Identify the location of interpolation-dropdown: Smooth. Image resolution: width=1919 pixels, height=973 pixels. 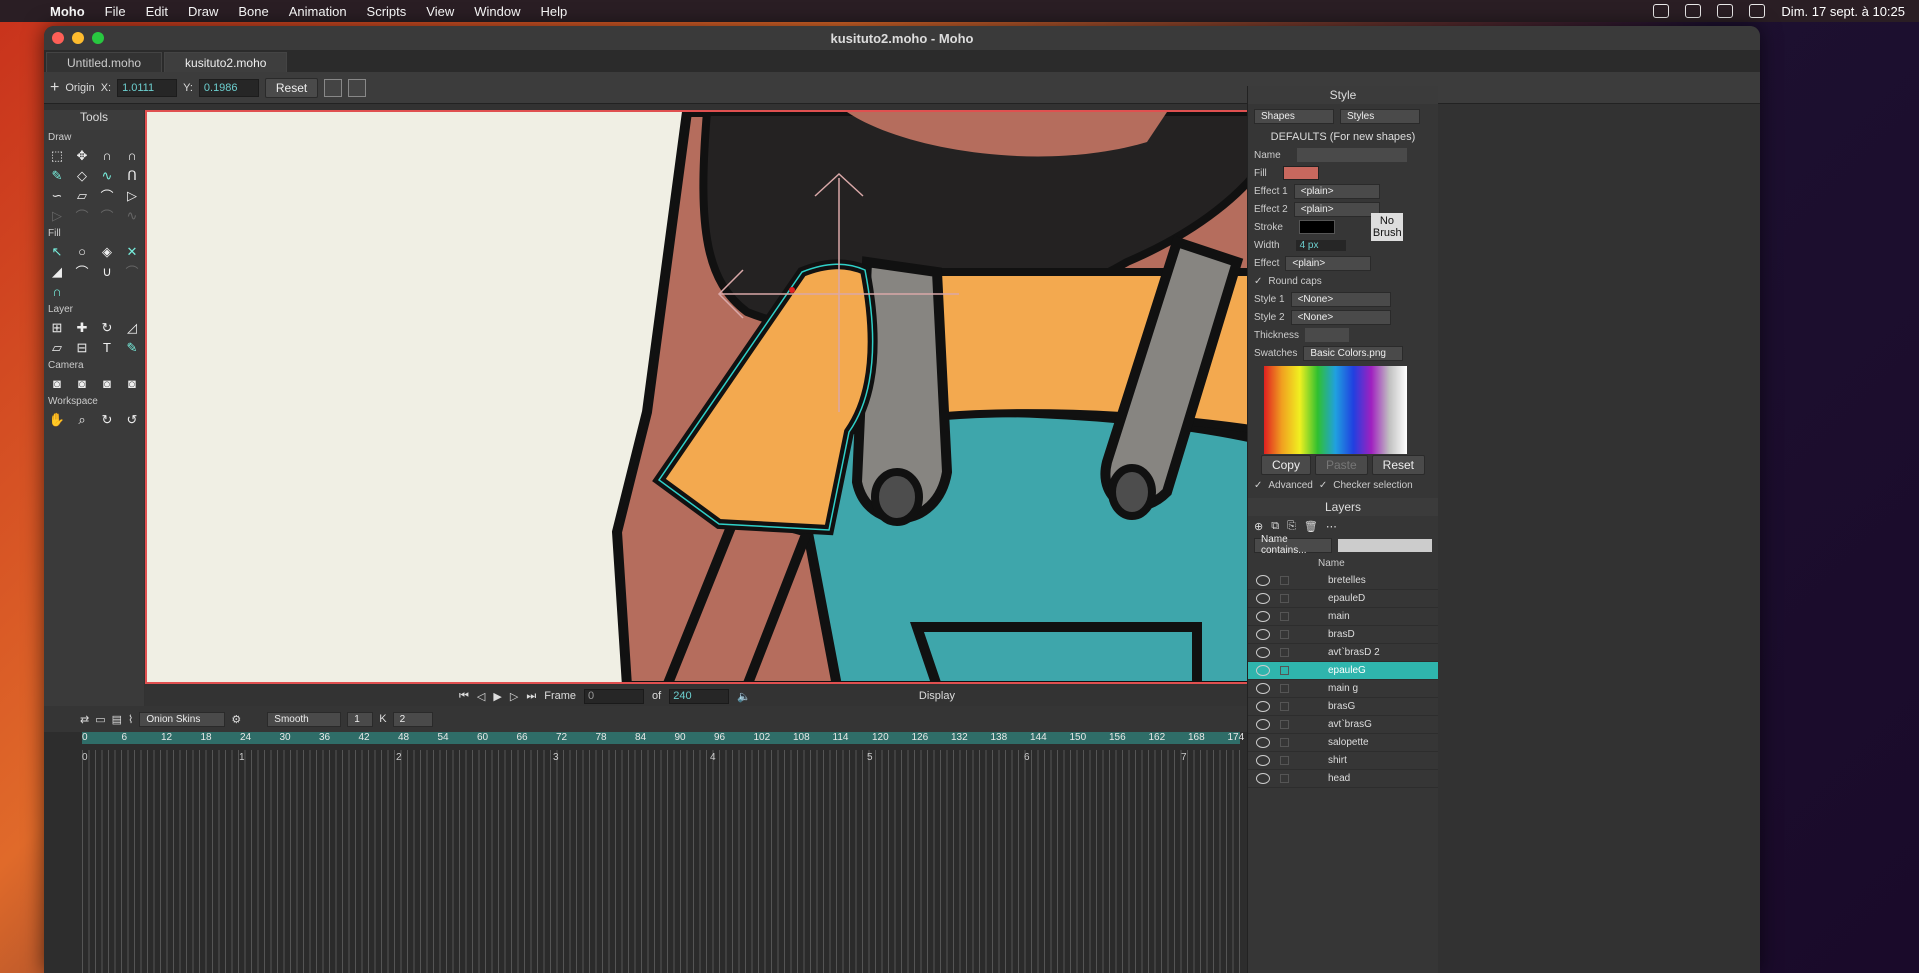
(304, 719).